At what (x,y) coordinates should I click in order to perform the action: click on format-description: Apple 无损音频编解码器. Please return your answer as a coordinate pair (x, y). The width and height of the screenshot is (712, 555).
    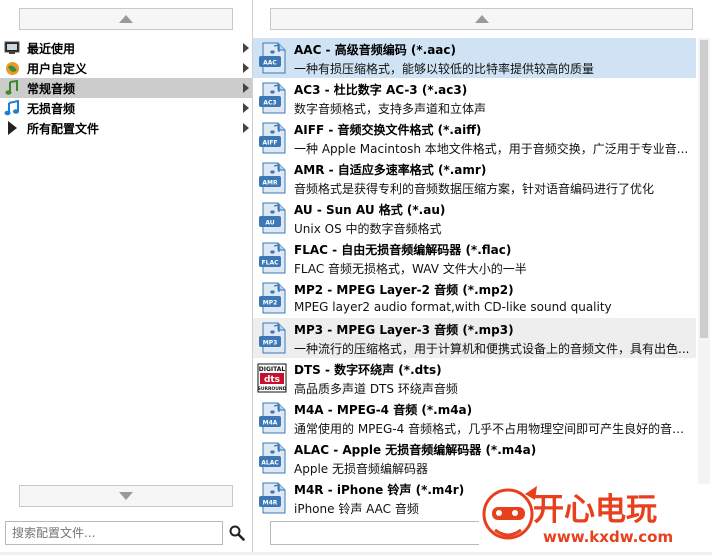
    Looking at the image, I should click on (361, 469).